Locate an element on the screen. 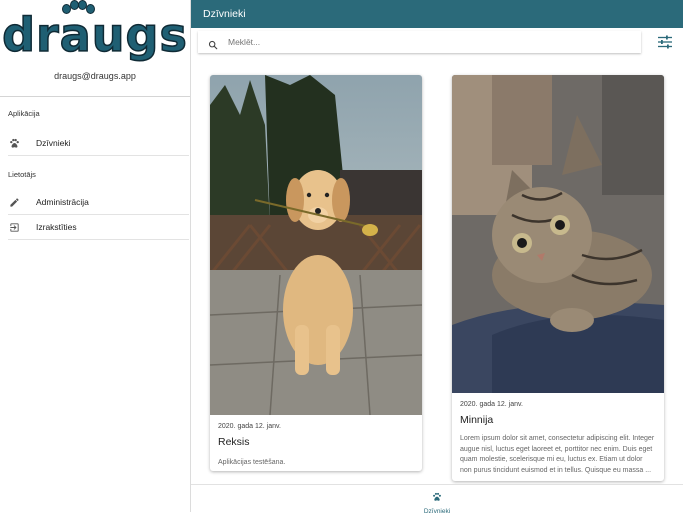 The width and height of the screenshot is (683, 515). user-email: draugs@draugs.app is located at coordinates (95, 76).